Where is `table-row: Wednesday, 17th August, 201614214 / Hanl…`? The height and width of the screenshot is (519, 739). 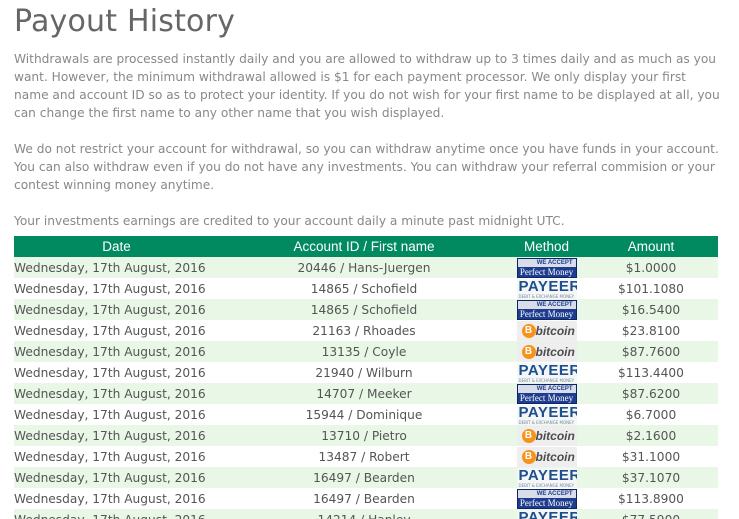
table-row: Wednesday, 17th August, 201614214 / Hanl… is located at coordinates (366, 514).